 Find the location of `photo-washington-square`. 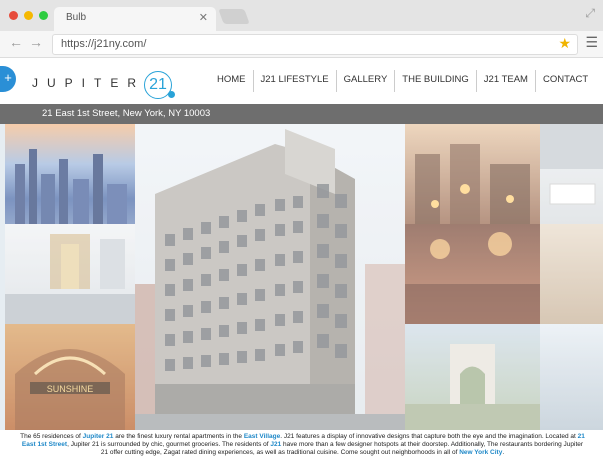

photo-washington-square is located at coordinates (472, 377).